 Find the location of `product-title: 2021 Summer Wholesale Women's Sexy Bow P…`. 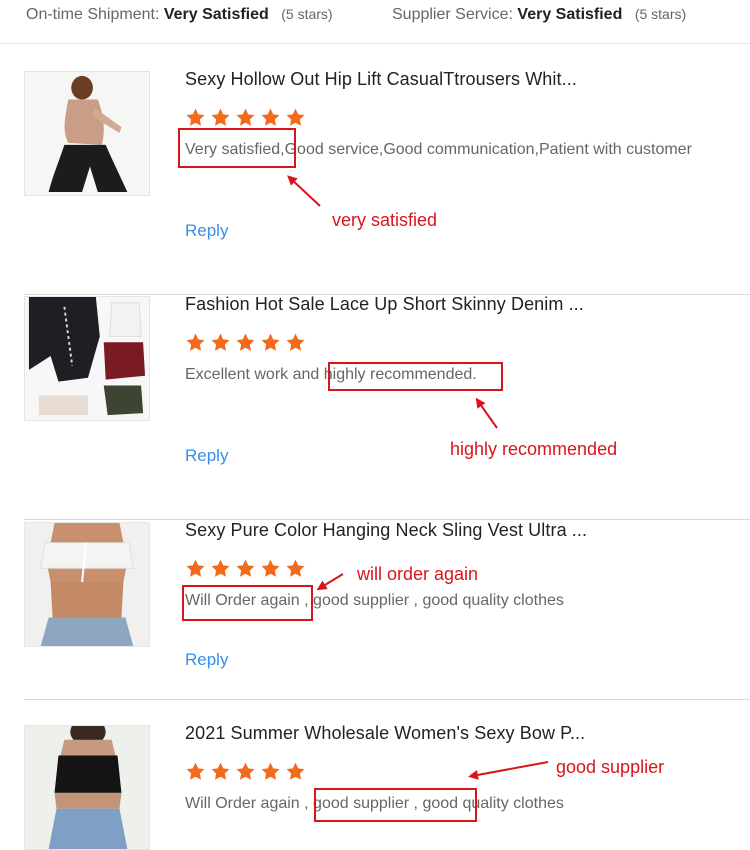

product-title: 2021 Summer Wholesale Women's Sexy Bow P… is located at coordinates (385, 733).